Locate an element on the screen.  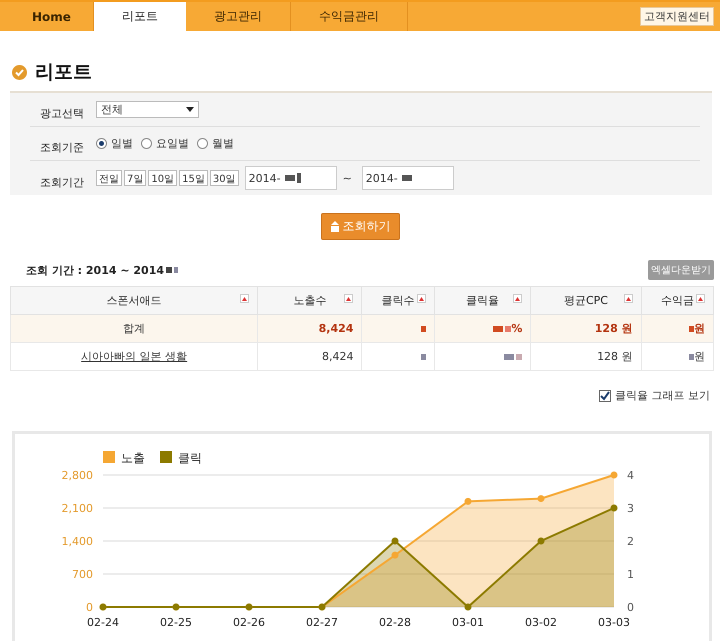
field-label: 조회기준 is located at coordinates (62, 147).